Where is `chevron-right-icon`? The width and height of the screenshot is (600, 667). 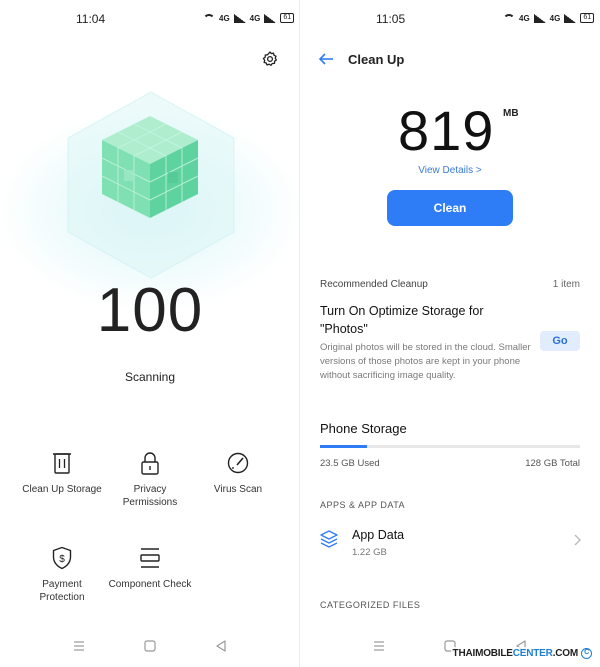 chevron-right-icon is located at coordinates (577, 540).